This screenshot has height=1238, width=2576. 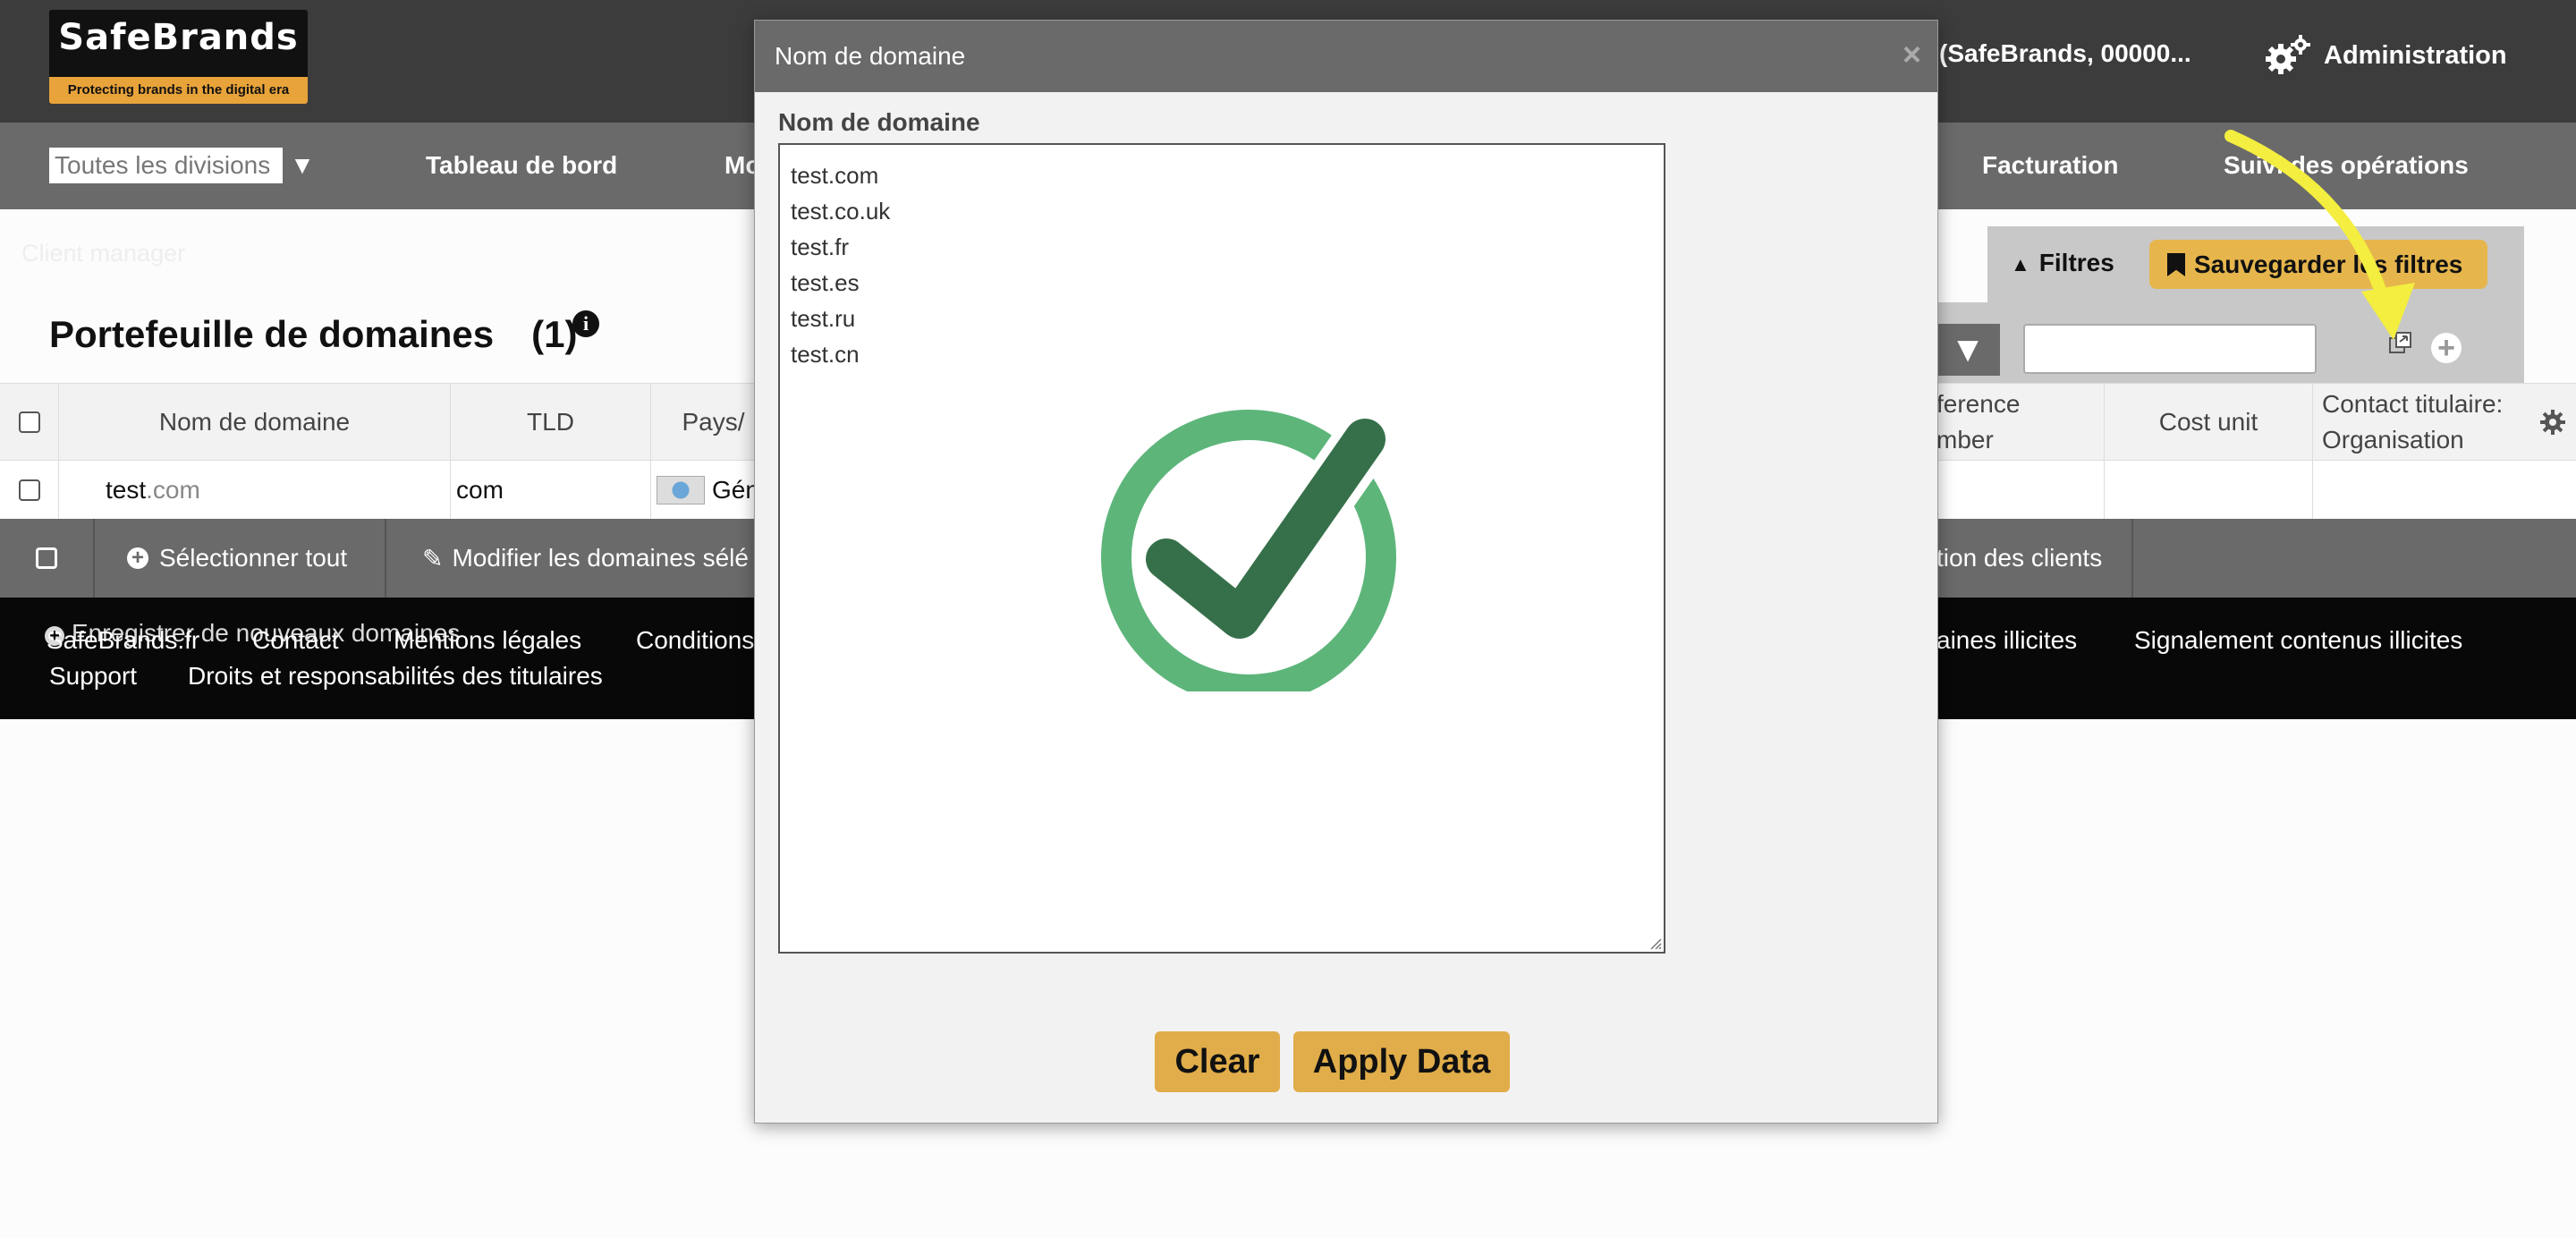 What do you see at coordinates (272, 334) in the screenshot?
I see `page-title-text: Portefeuille de domaines` at bounding box center [272, 334].